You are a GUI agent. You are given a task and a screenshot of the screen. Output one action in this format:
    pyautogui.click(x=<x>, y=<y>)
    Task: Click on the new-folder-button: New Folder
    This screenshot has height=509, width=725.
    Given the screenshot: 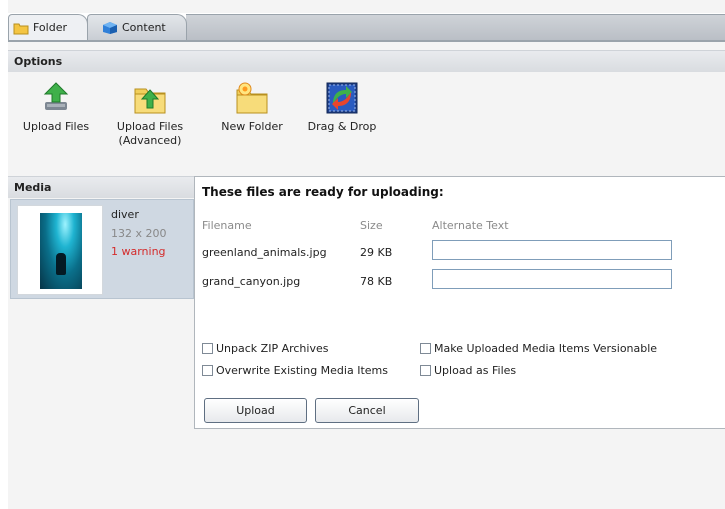 What is the action you would take?
    pyautogui.click(x=252, y=107)
    